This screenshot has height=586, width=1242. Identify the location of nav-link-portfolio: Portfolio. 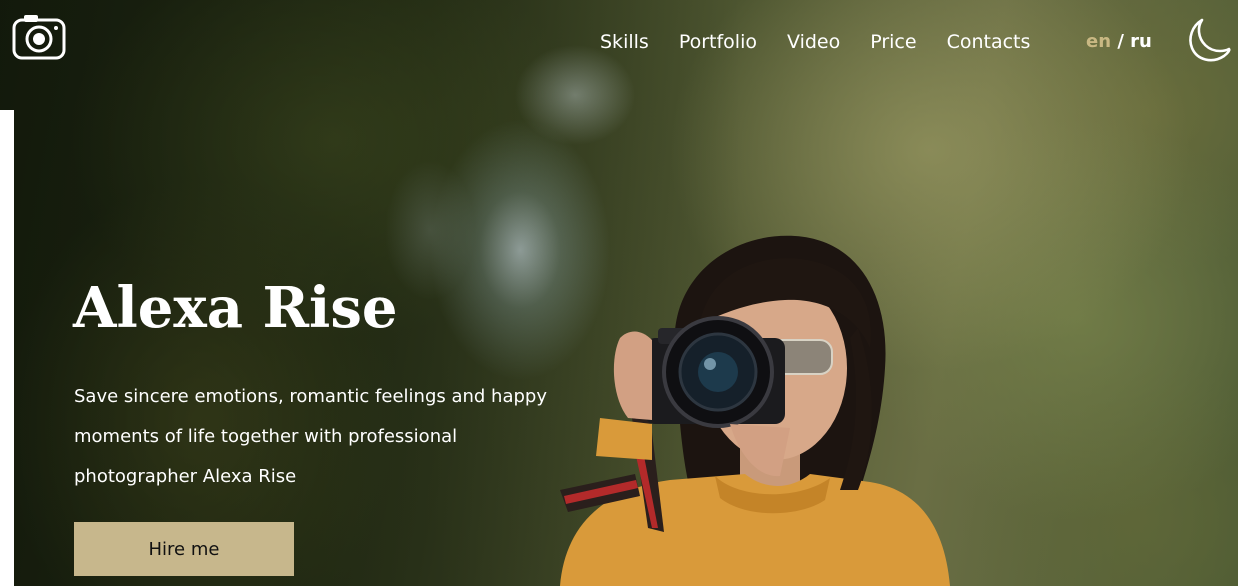
(718, 42).